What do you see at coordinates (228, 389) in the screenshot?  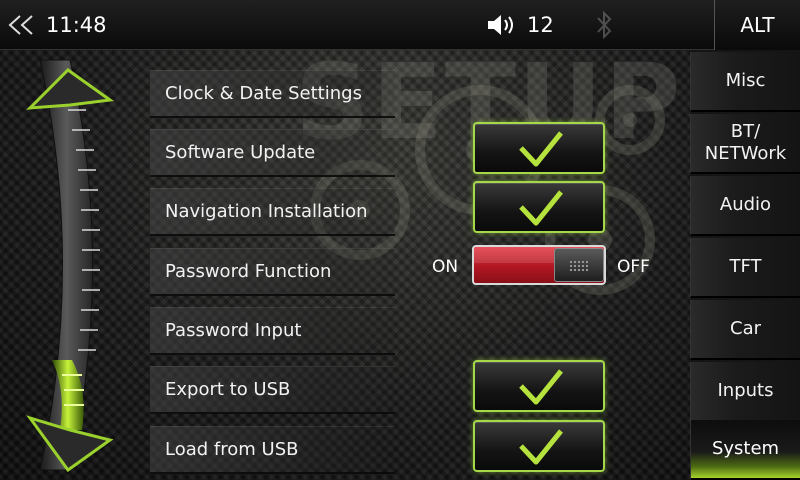 I see `menu-item-label: Export to USB` at bounding box center [228, 389].